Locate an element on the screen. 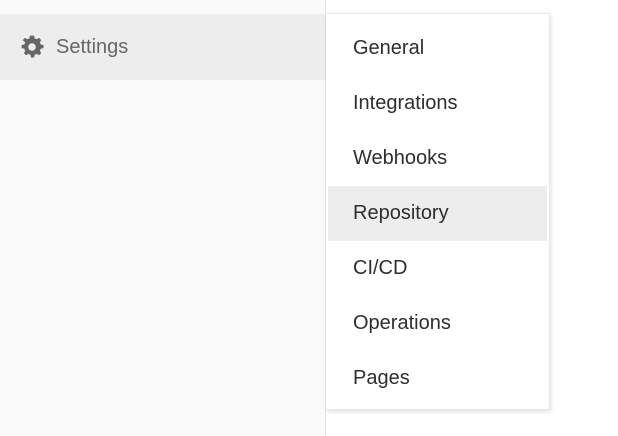  sidebar-item-settings: Settings is located at coordinates (162, 47).